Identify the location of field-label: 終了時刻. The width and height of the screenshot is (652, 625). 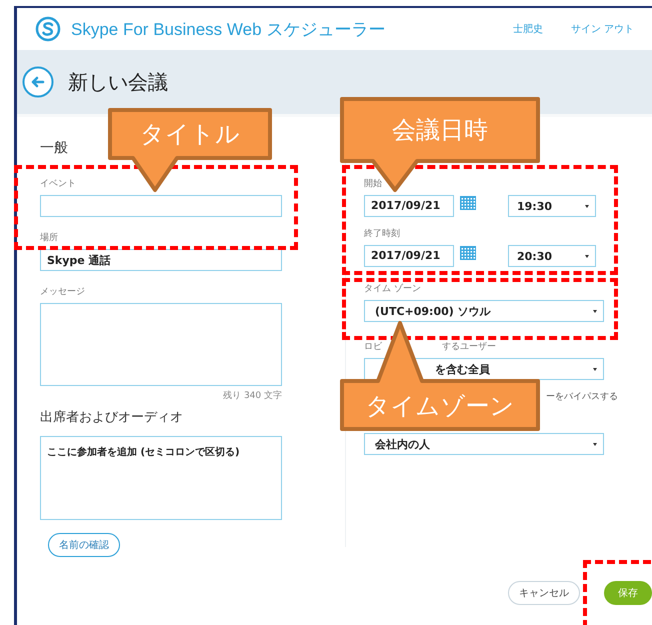
(382, 234).